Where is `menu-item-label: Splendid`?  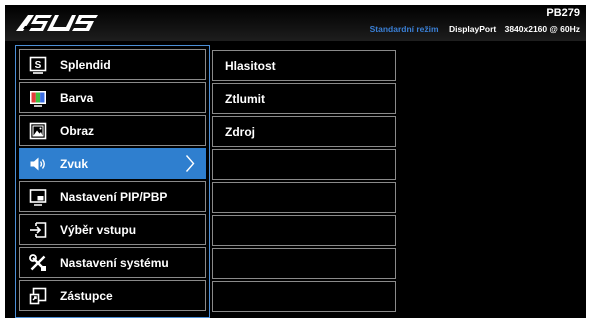
menu-item-label: Splendid is located at coordinates (85, 64).